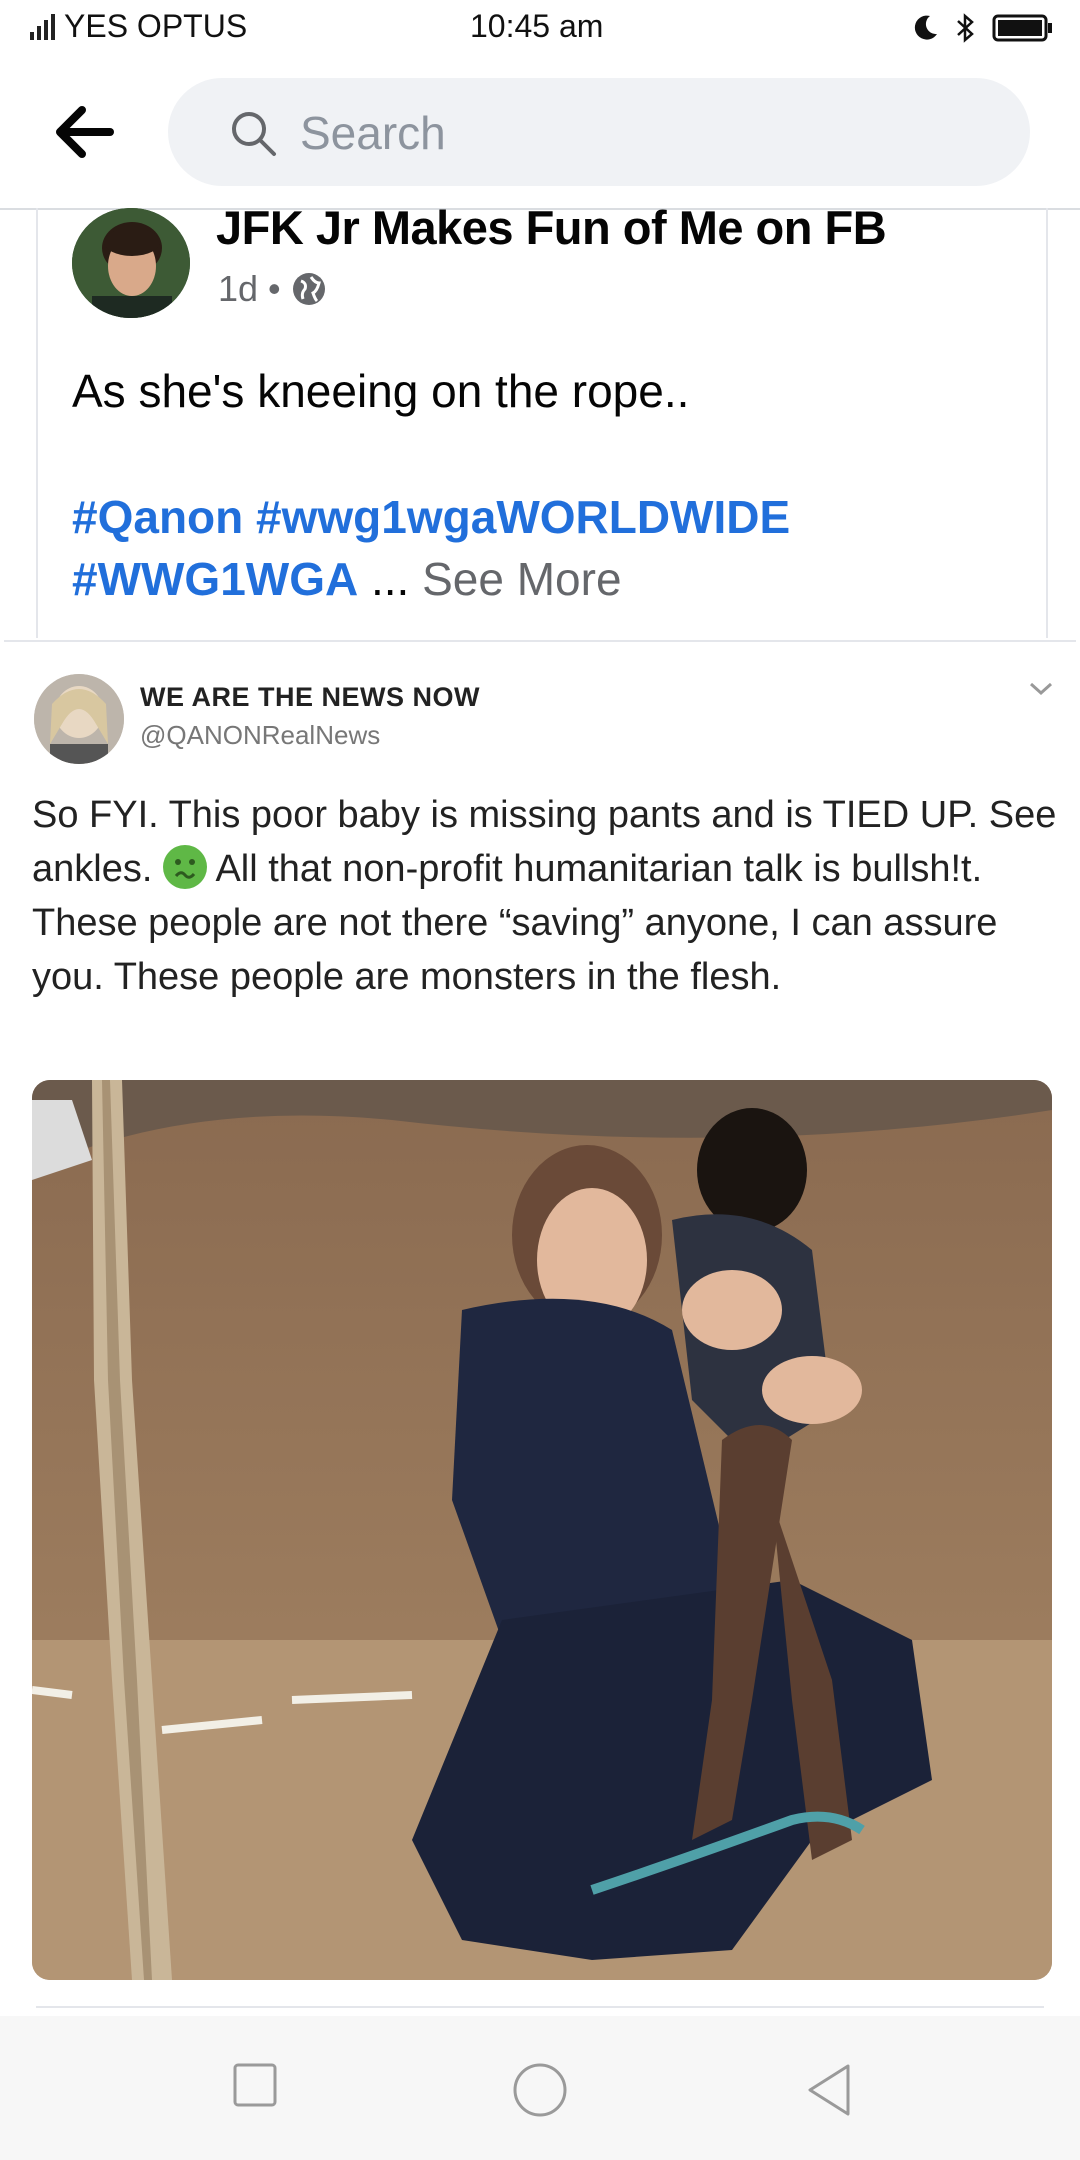  I want to click on battery-icon, so click(1022, 28).